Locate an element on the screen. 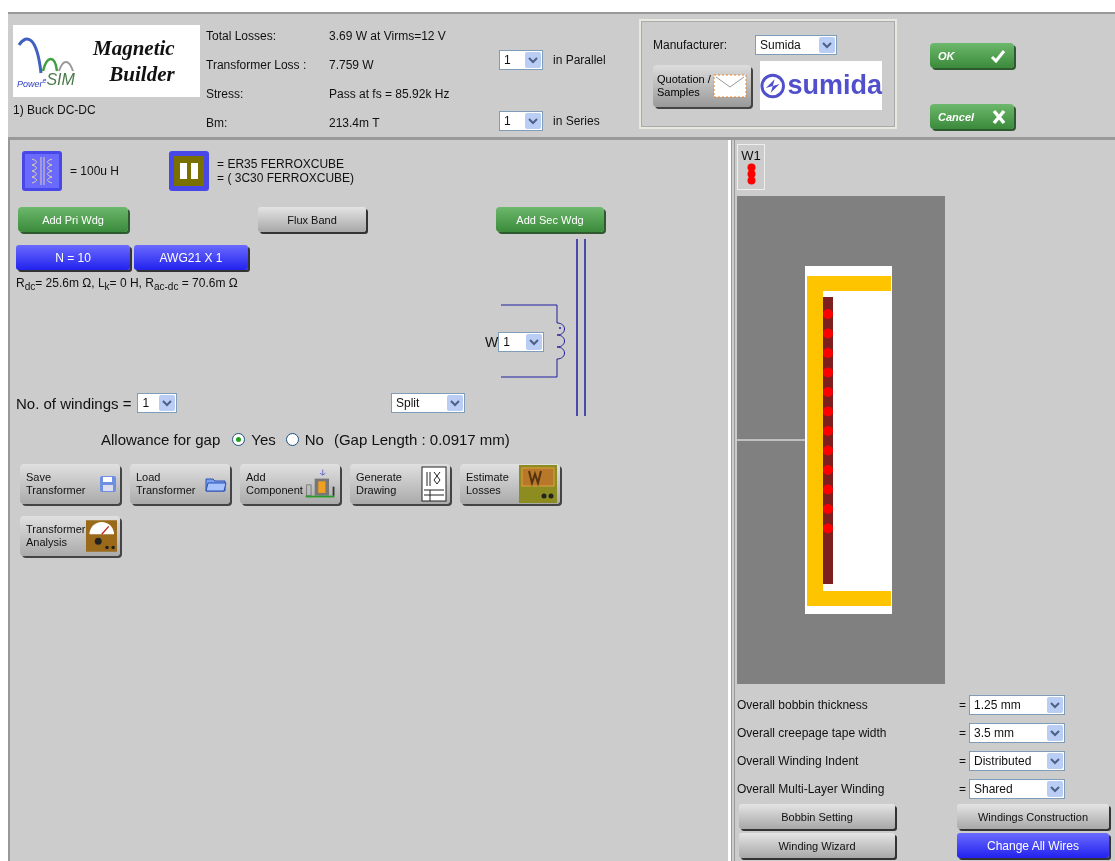 Image resolution: width=1115 pixels, height=861 pixels. load-button: Load Transformer is located at coordinates (180, 484).